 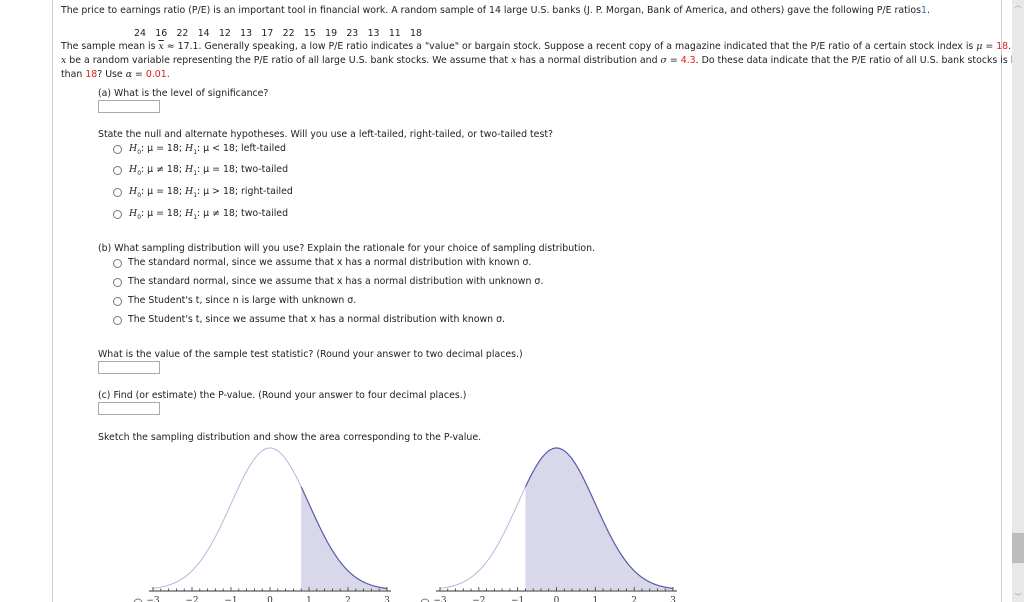 What do you see at coordinates (1018, 5) in the screenshot?
I see `scroll-up-icon: ︿` at bounding box center [1018, 5].